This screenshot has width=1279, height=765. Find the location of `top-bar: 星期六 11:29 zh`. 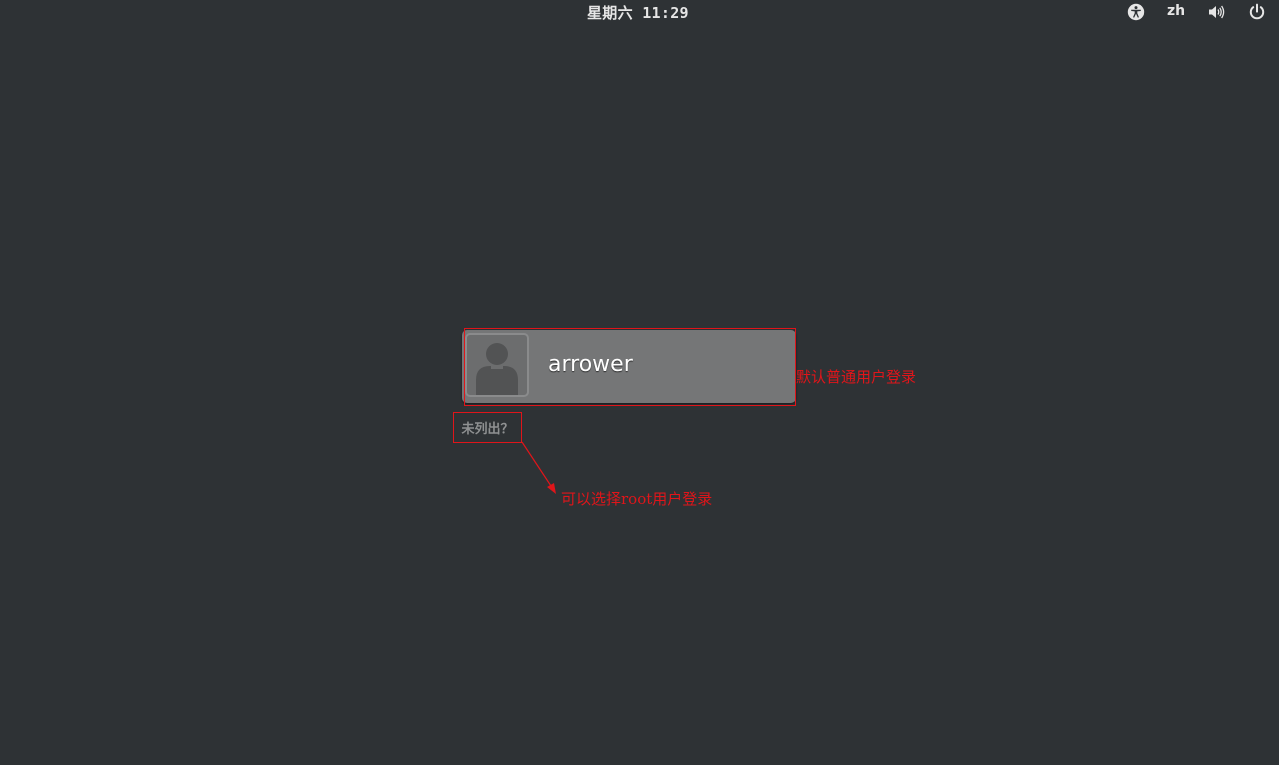

top-bar: 星期六 11:29 zh is located at coordinates (639, 12).